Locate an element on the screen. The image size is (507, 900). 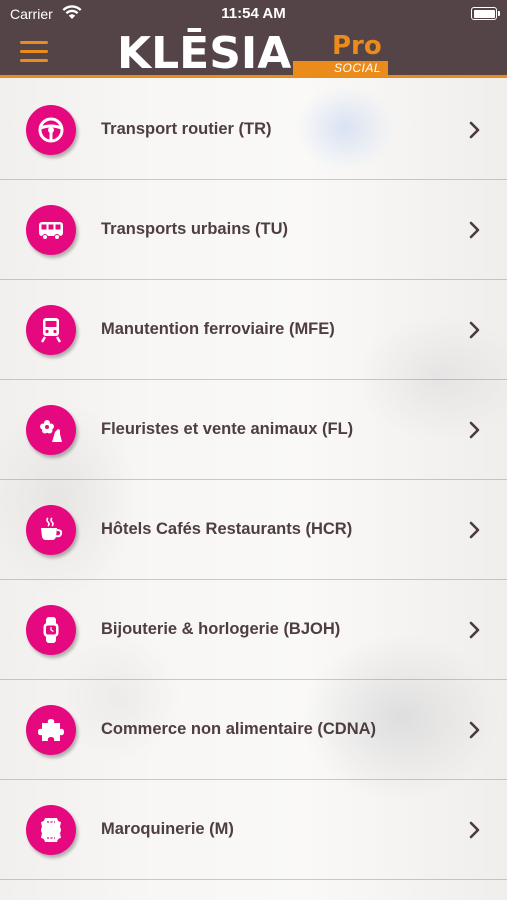
sector-label: Bijouterie & horlogerie (BJOH) is located at coordinates (221, 629).